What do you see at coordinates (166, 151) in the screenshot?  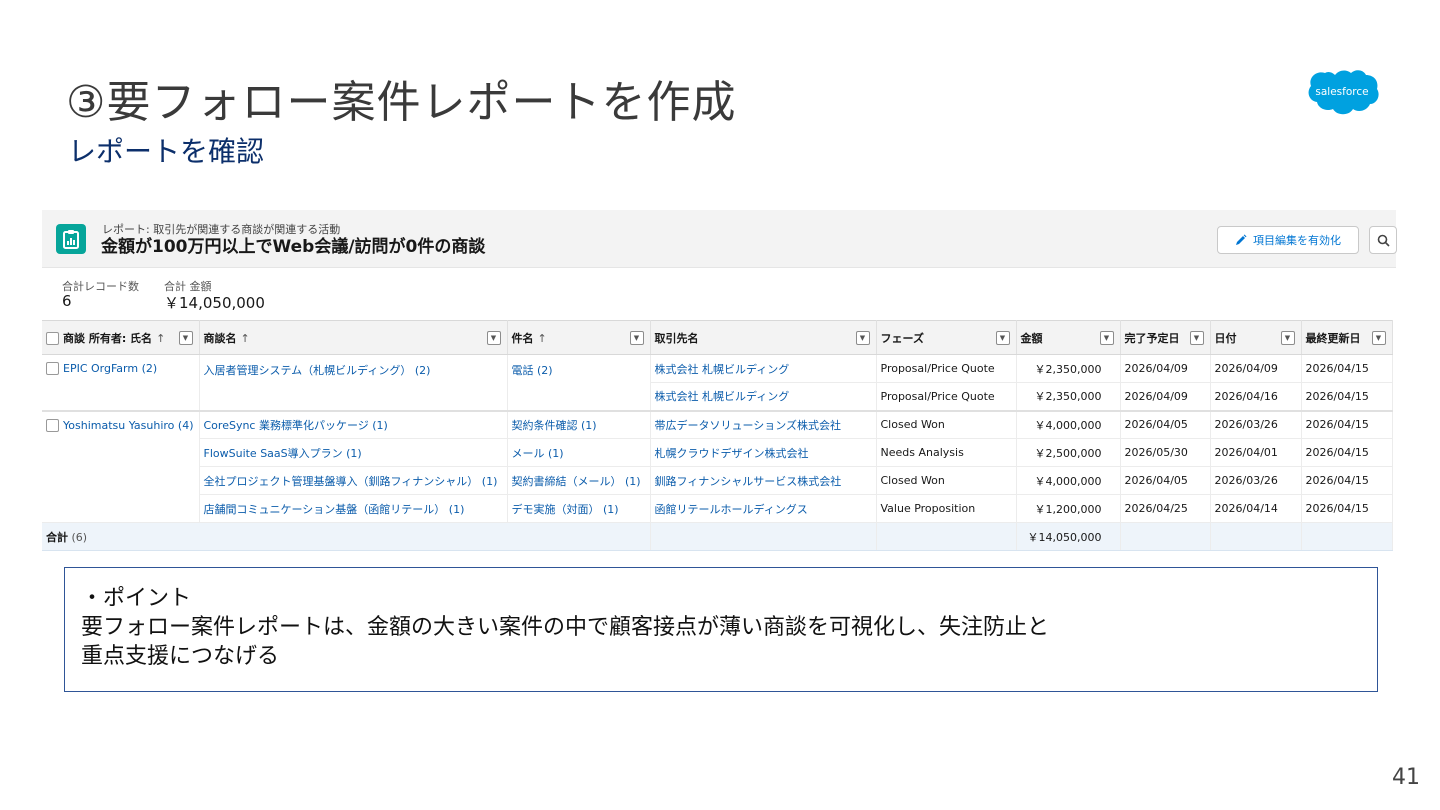 I see `slide-subtitle: レポートを確認` at bounding box center [166, 151].